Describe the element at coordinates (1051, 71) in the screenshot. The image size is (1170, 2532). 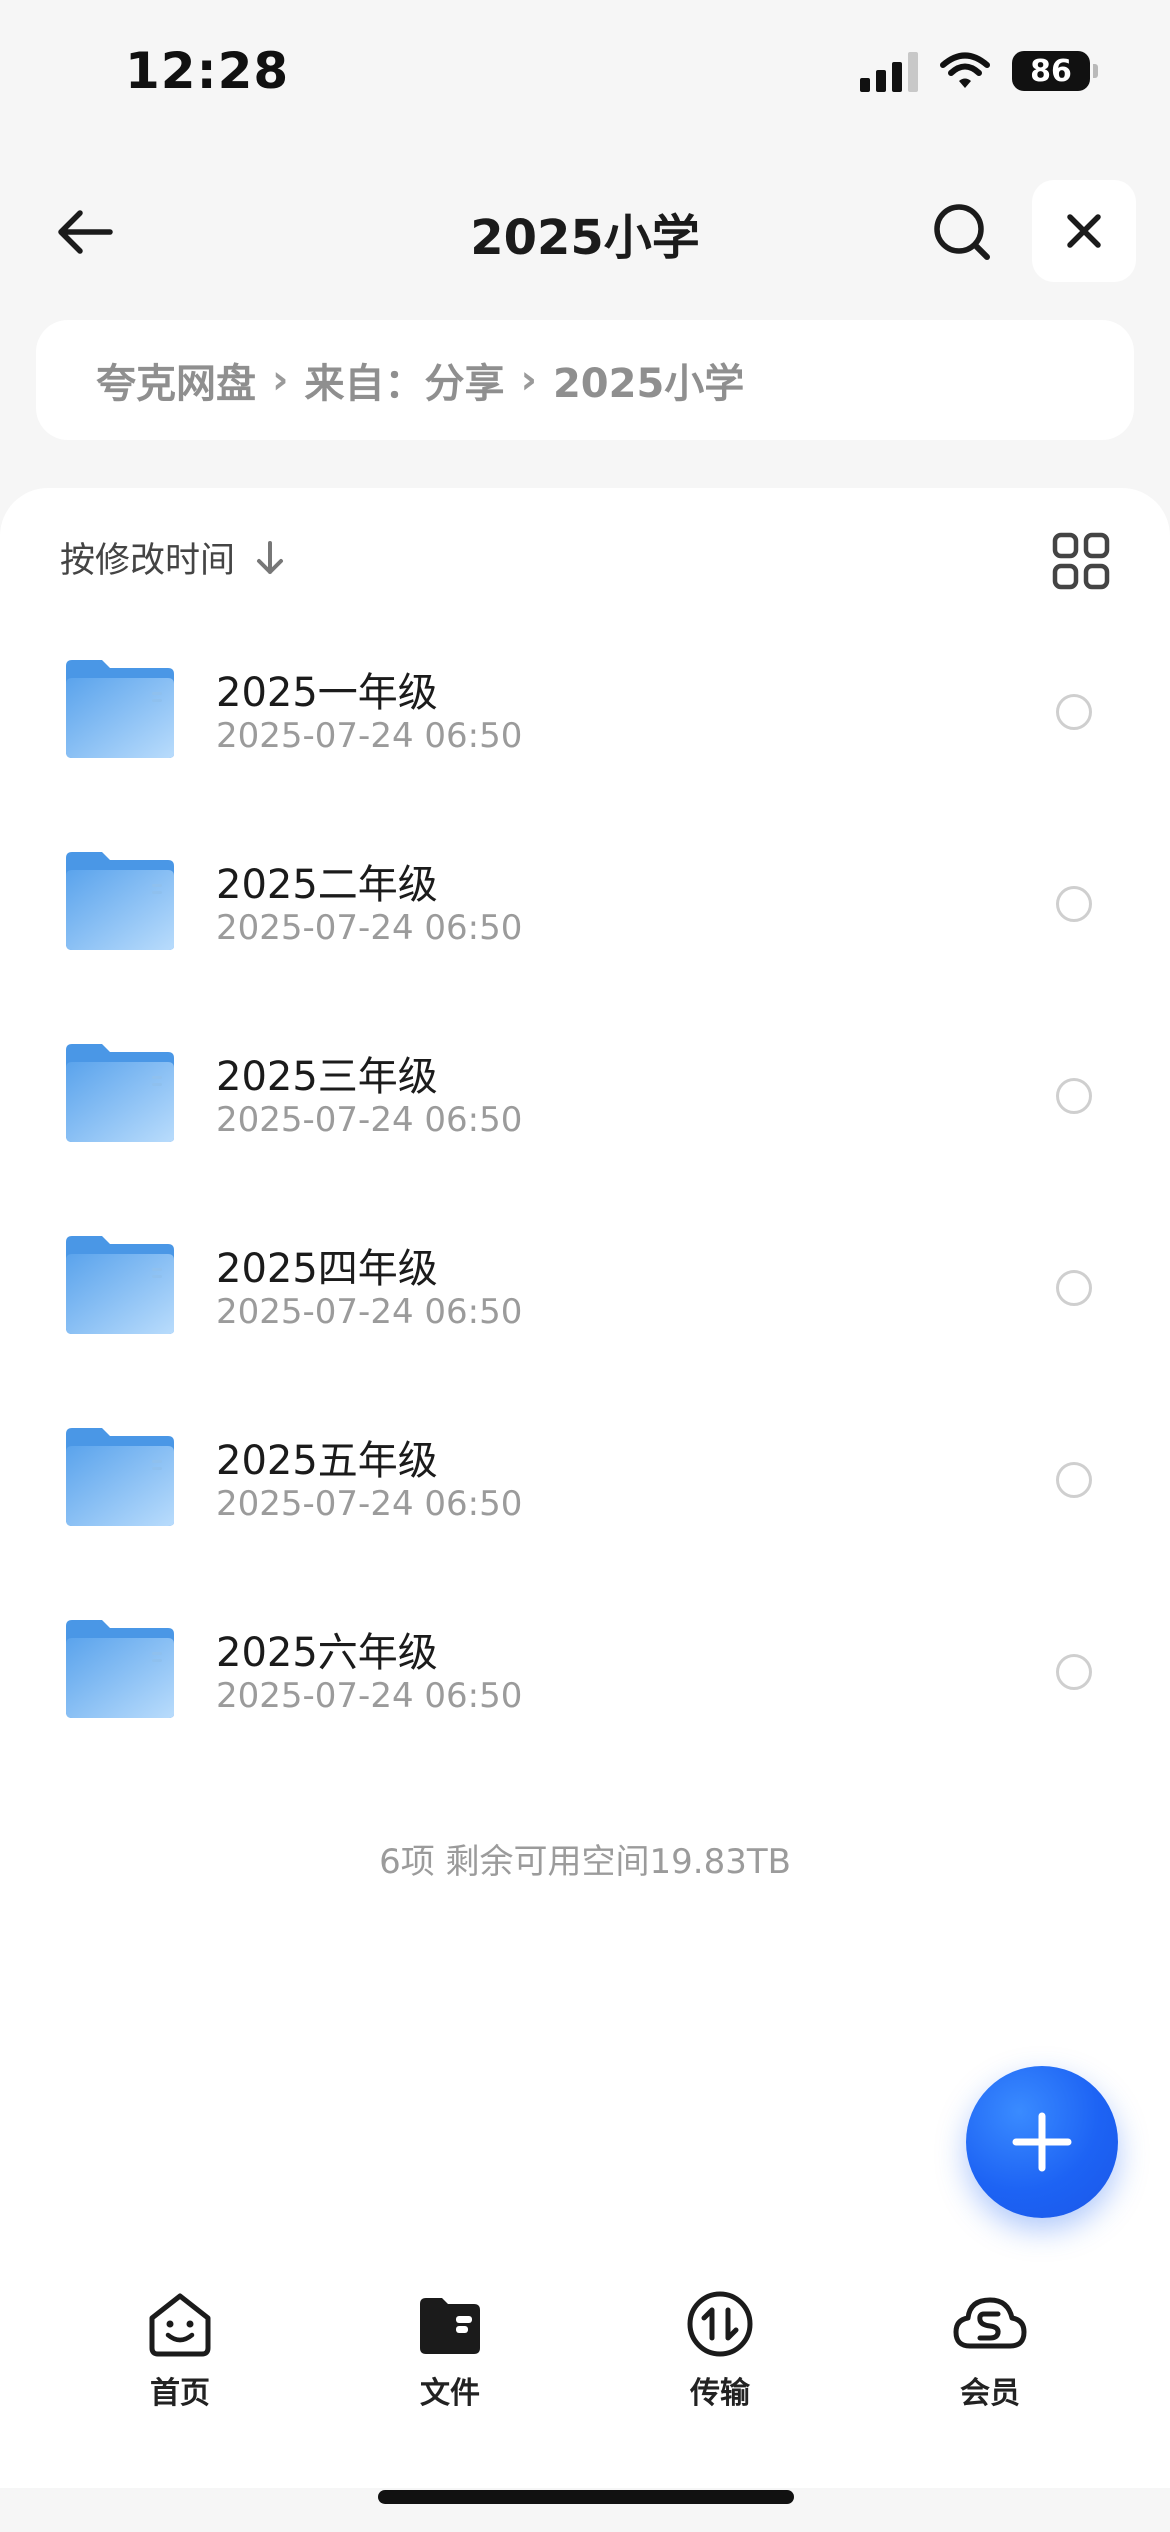
I see `battery-level: 86` at that location.